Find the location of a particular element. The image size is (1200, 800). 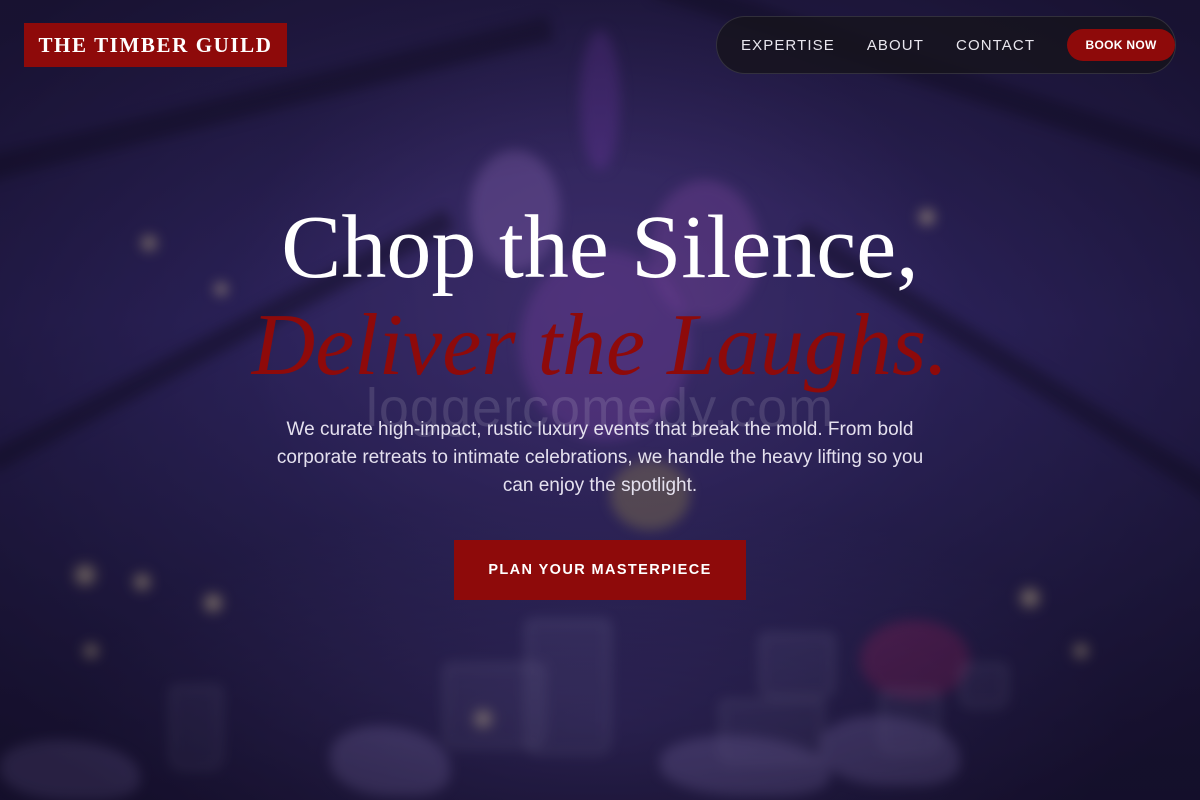

book-now-button: BOOK NOW is located at coordinates (1121, 45).